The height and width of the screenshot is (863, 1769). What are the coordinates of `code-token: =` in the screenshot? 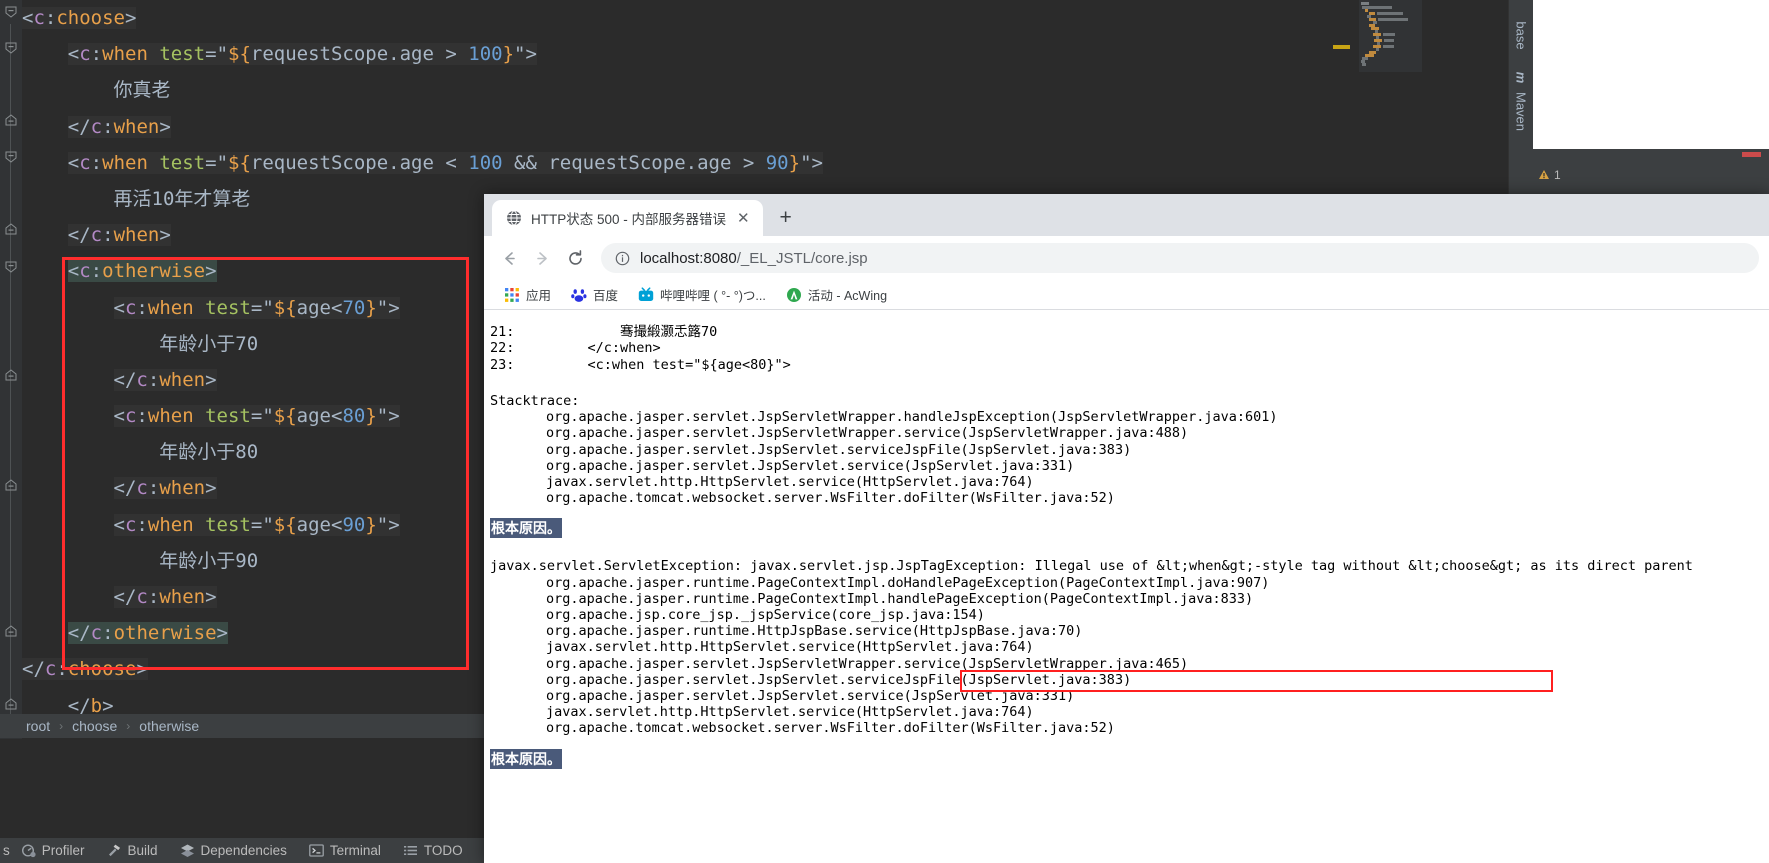 It's located at (211, 54).